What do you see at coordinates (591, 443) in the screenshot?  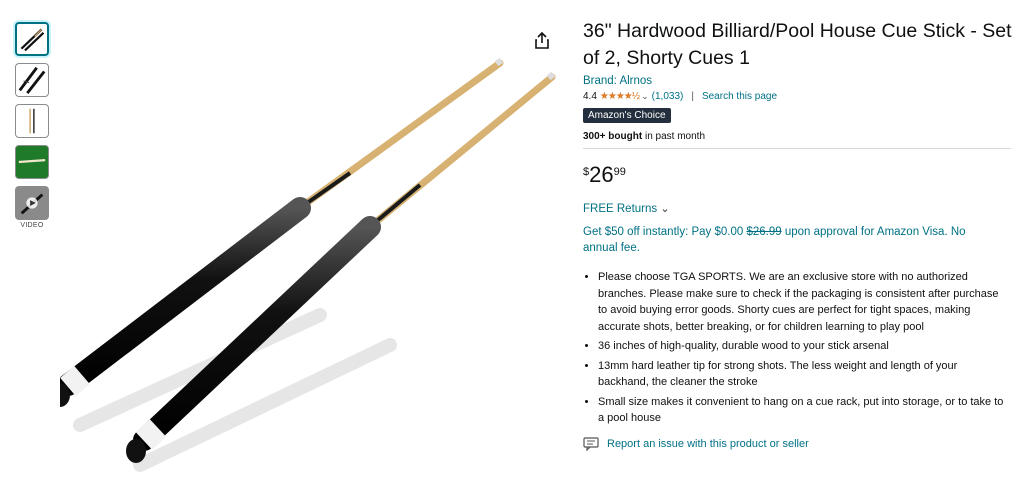 I see `report-icon` at bounding box center [591, 443].